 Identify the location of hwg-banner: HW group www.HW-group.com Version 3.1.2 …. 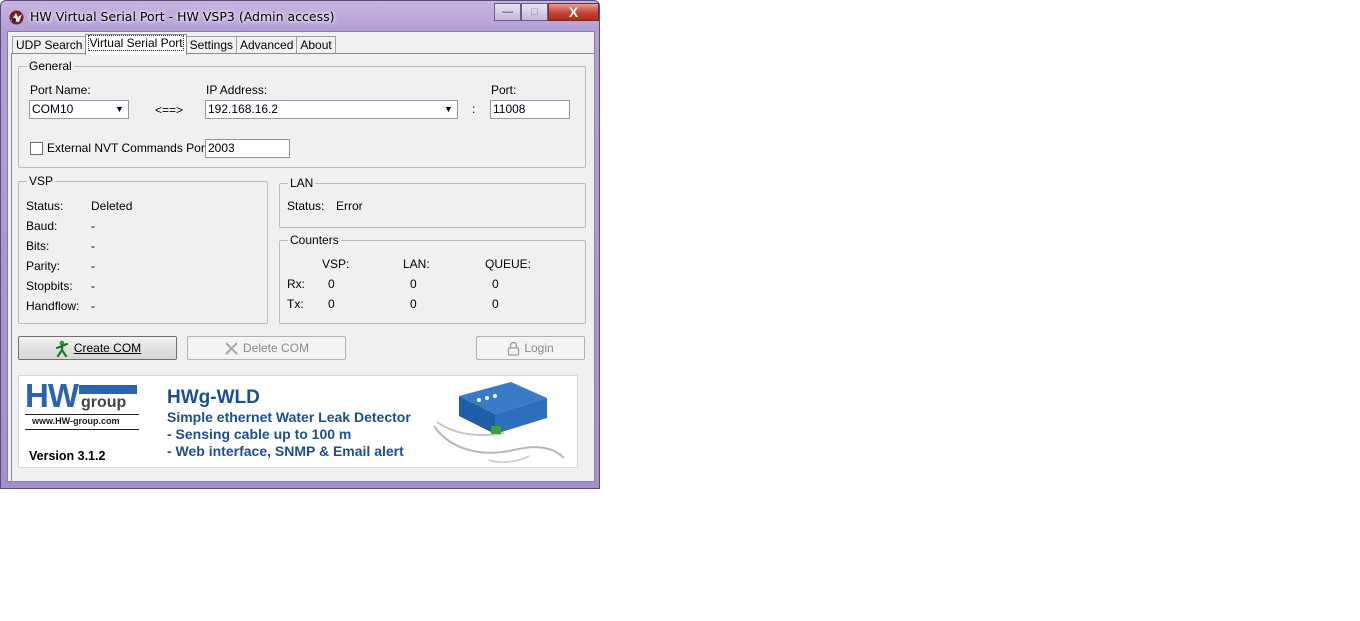
(298, 421).